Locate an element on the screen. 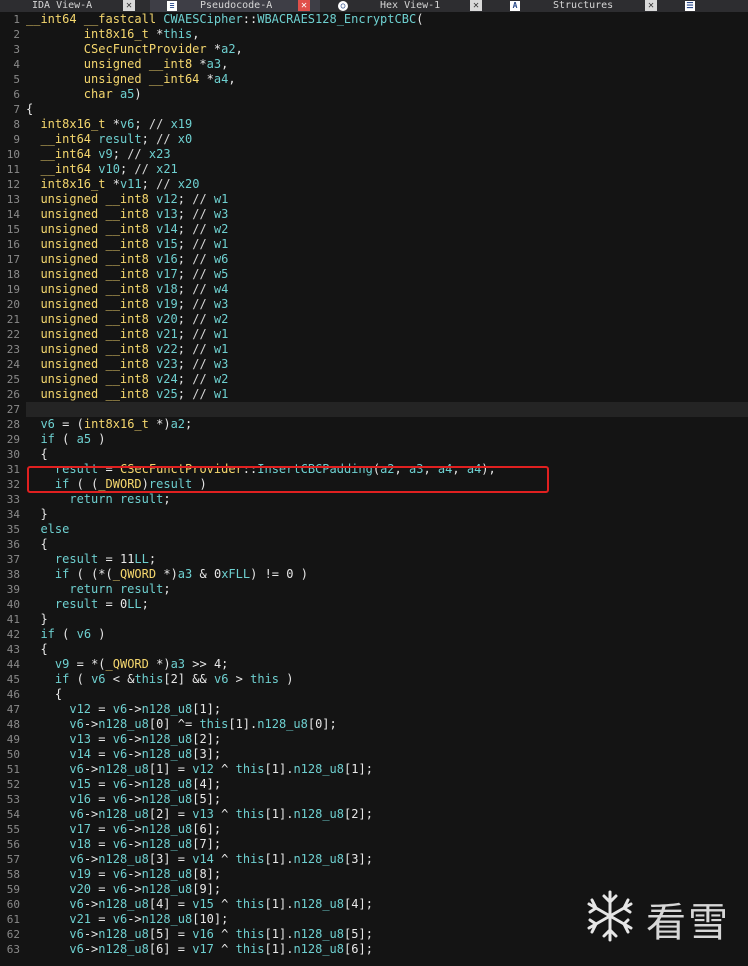  code-line: CSecFunctProvider *a2, is located at coordinates (387, 49).